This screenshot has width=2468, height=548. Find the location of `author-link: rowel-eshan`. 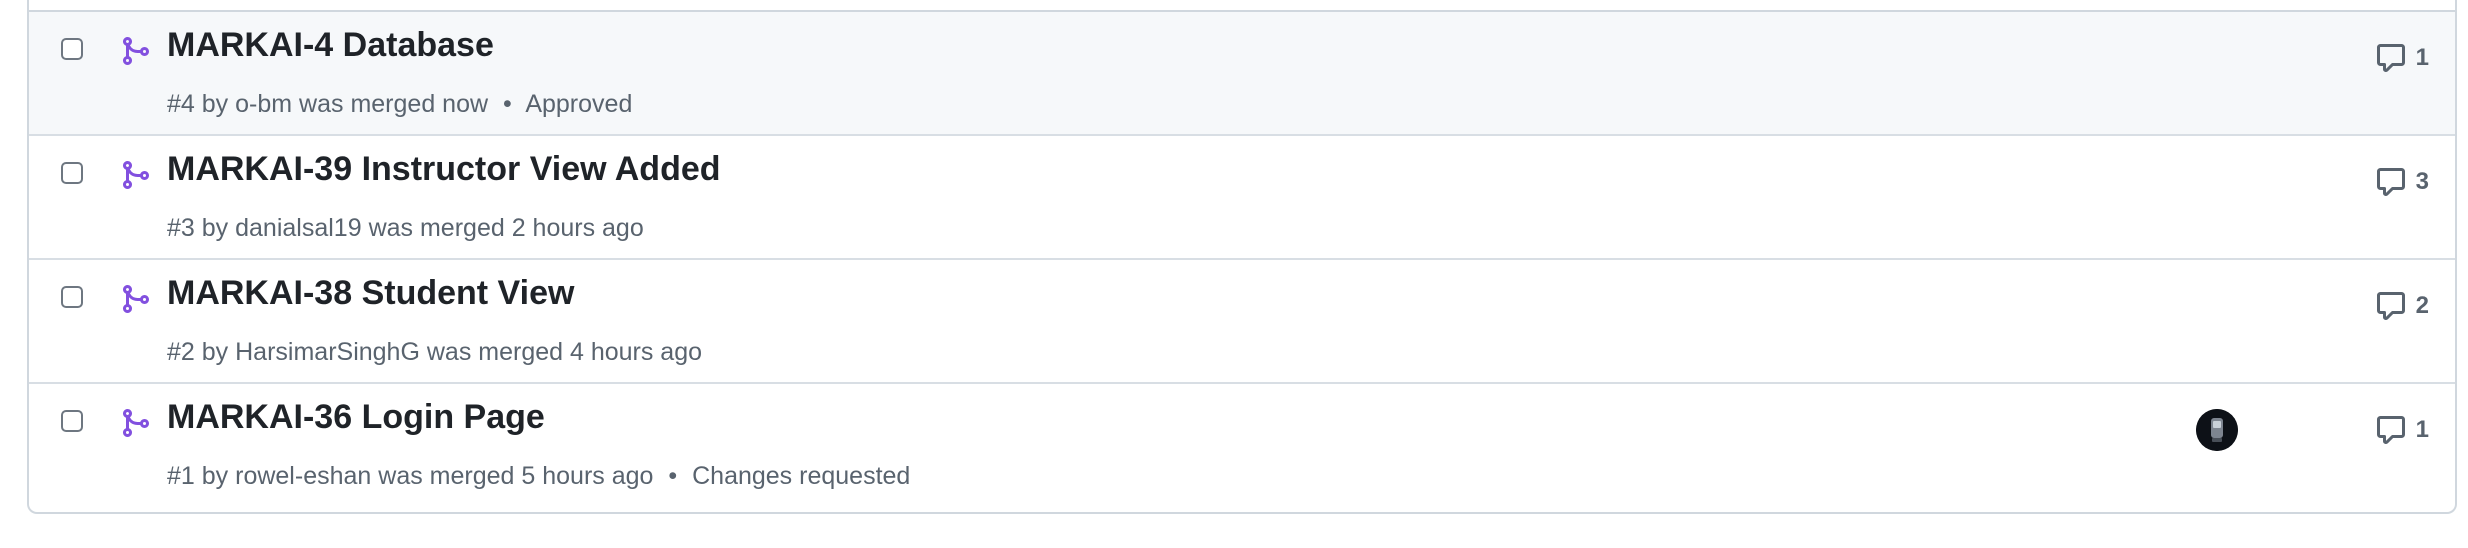

author-link: rowel-eshan is located at coordinates (303, 476).